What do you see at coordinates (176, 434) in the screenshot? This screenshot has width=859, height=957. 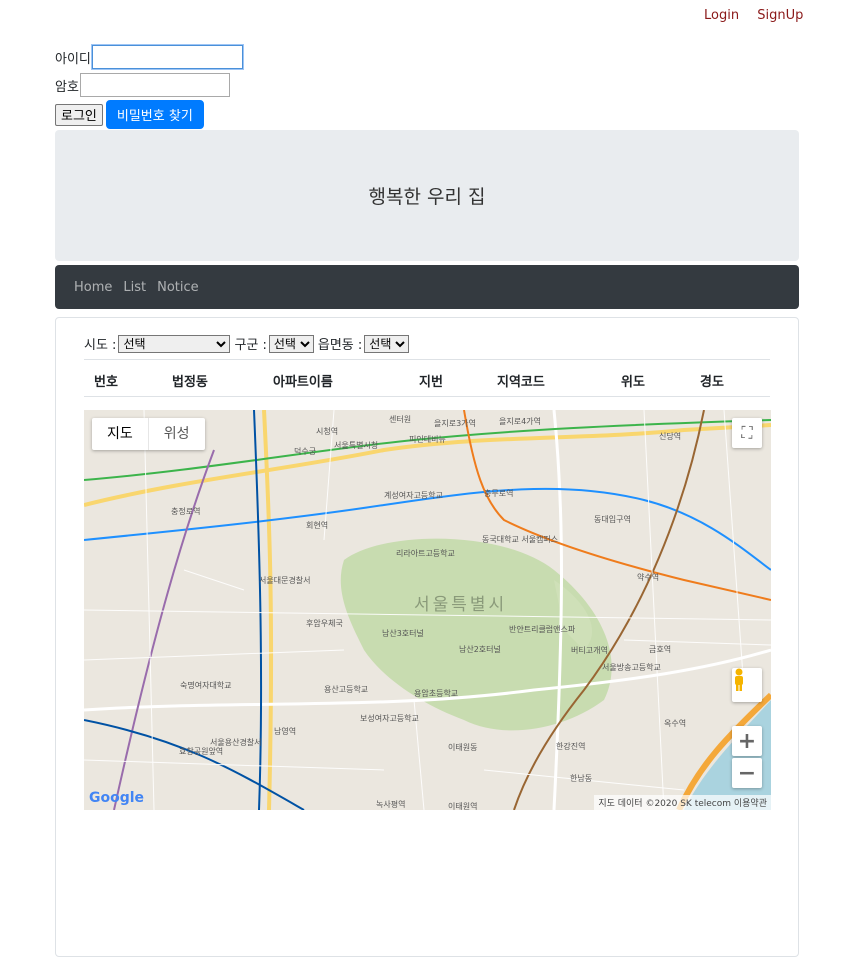 I see `map-type-satellite: 위성` at bounding box center [176, 434].